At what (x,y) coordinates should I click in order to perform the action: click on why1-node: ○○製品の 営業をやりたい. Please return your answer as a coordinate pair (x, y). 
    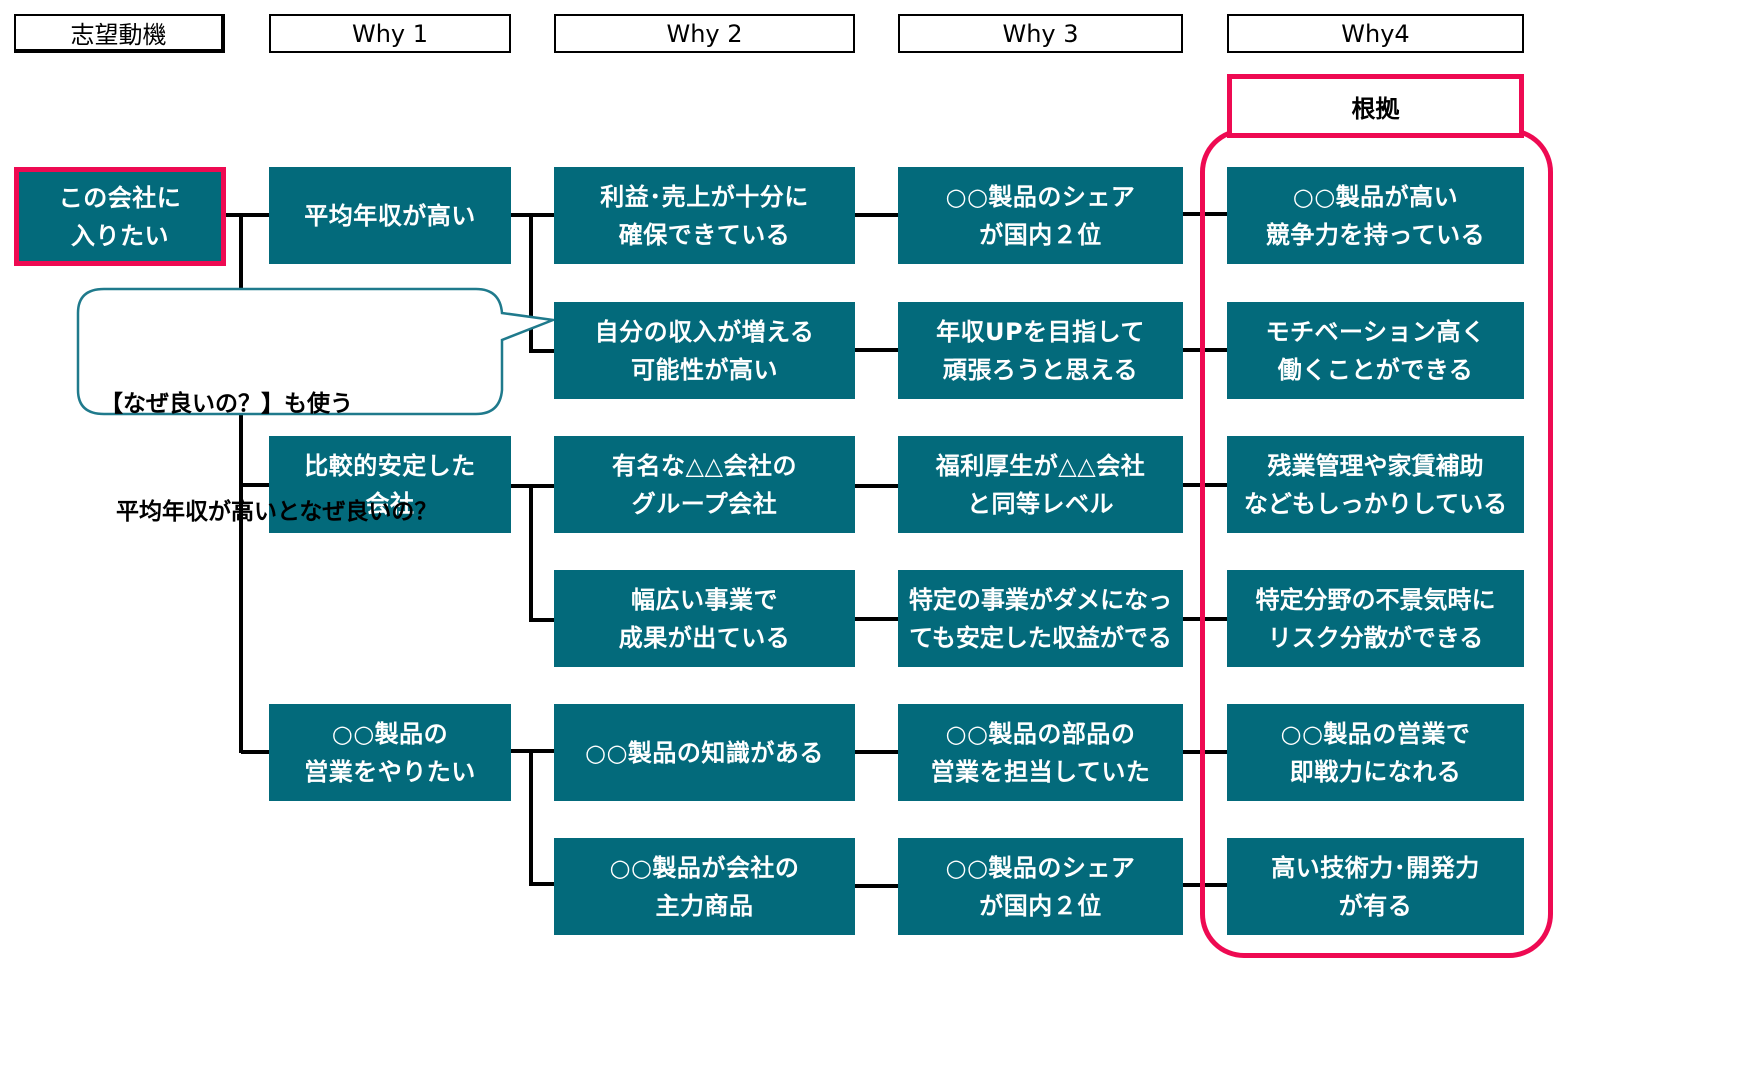
    Looking at the image, I should click on (390, 752).